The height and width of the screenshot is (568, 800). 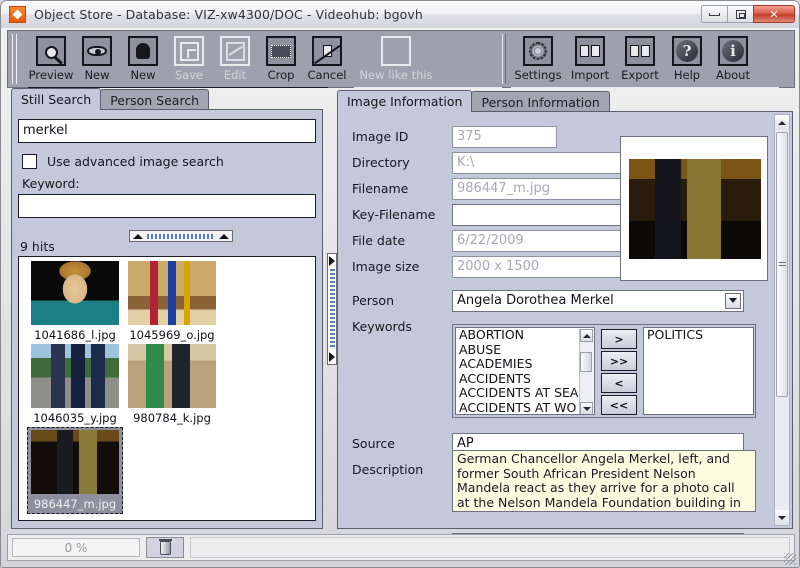 What do you see at coordinates (538, 75) in the screenshot?
I see `settings-button-label: Settings` at bounding box center [538, 75].